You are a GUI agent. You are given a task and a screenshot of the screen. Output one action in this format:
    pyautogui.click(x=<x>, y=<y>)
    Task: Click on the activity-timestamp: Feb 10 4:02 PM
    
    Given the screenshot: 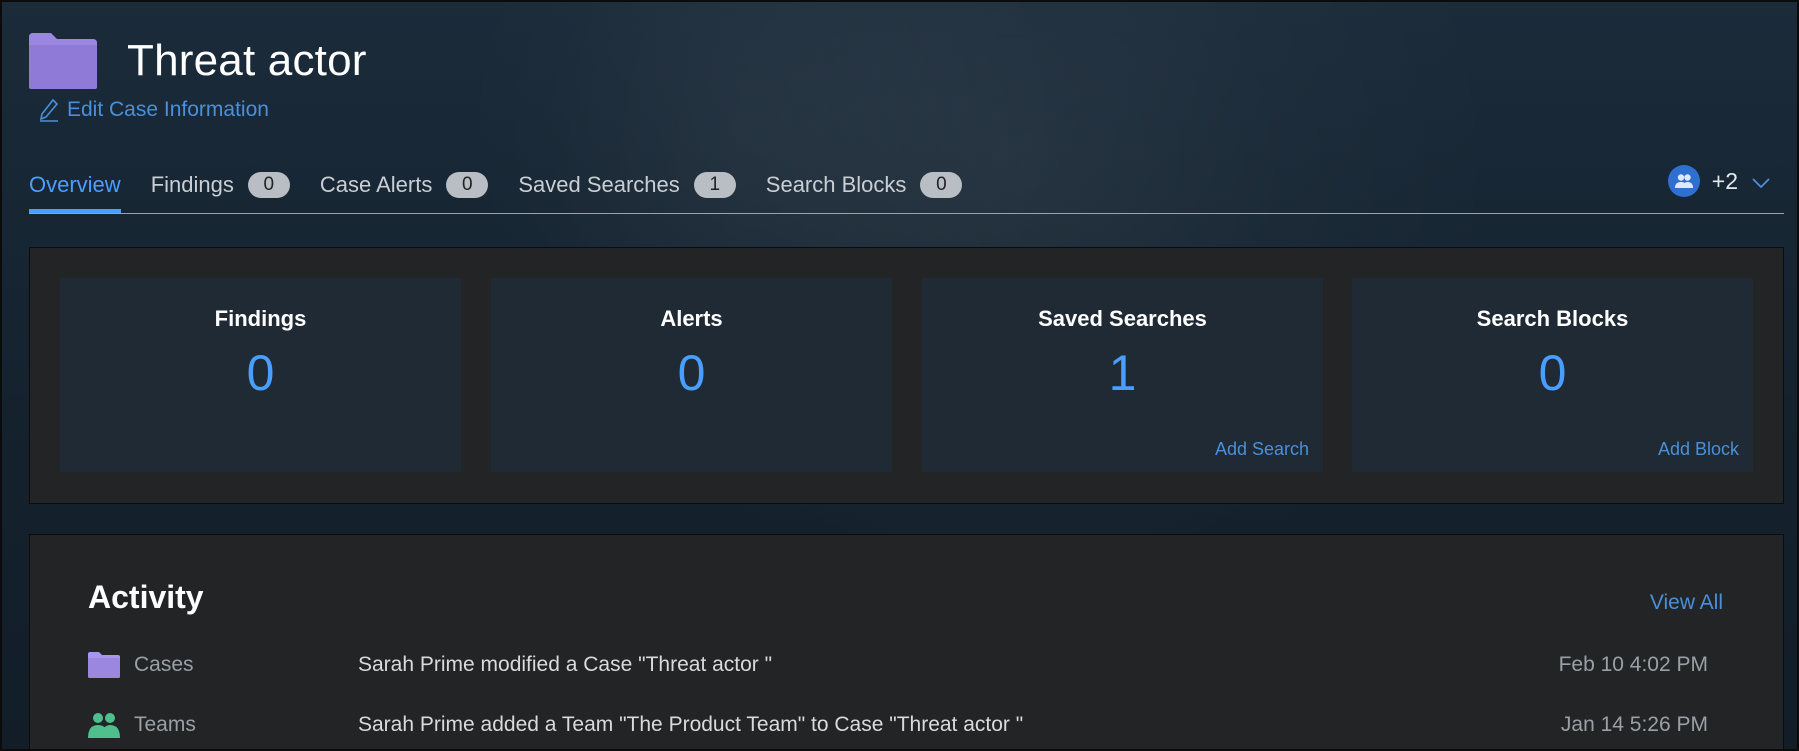 What is the action you would take?
    pyautogui.click(x=1633, y=664)
    